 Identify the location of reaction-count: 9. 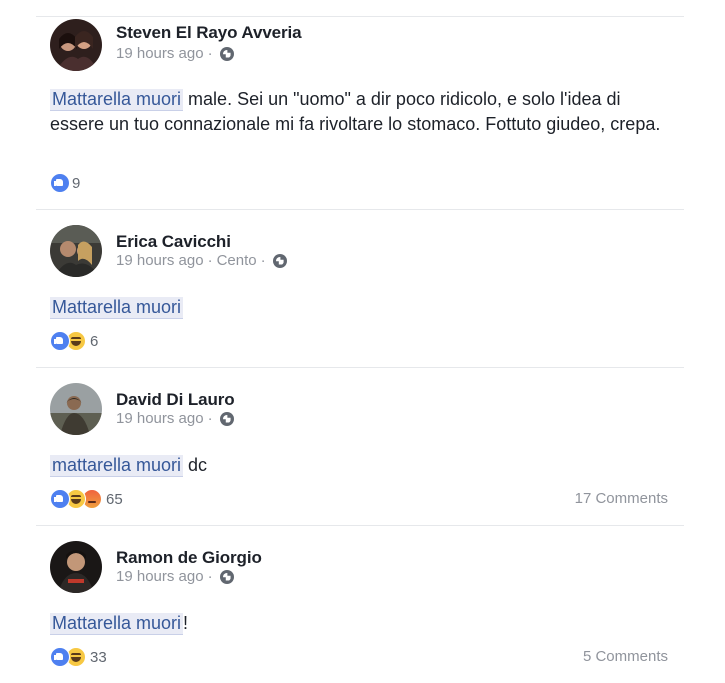
(76, 183).